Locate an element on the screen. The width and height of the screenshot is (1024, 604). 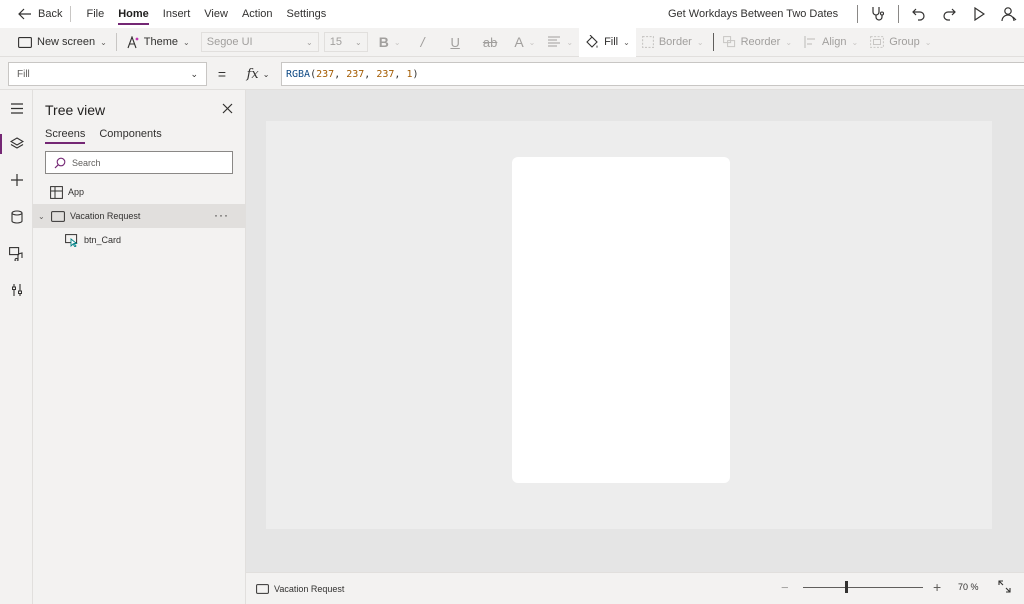
font-size-select: 15 ⌄ is located at coordinates (345, 42).